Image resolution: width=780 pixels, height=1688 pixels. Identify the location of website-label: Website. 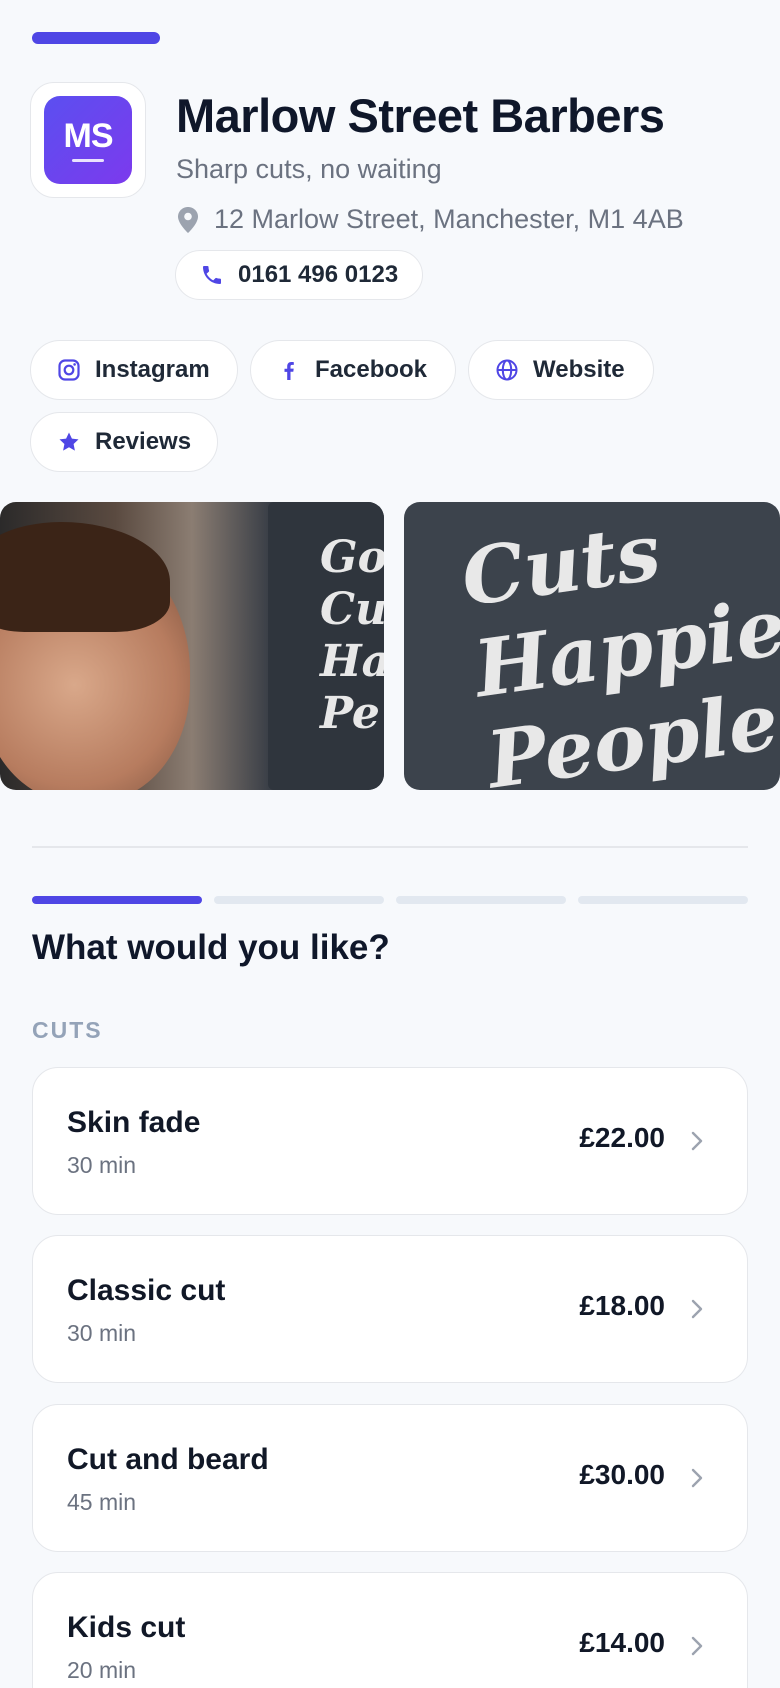
(579, 369).